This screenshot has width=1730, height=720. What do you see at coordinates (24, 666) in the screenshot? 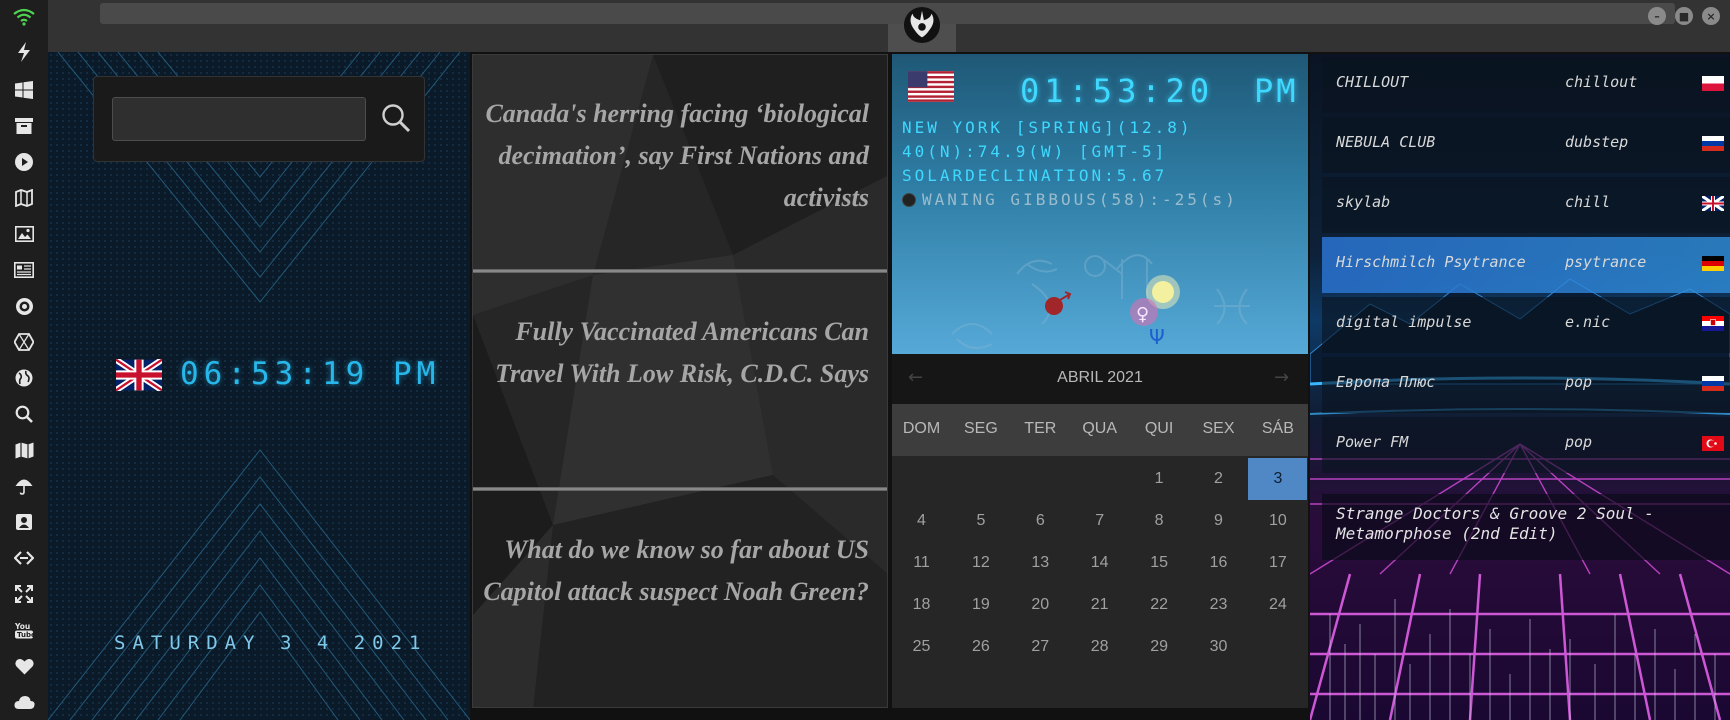
I see `heart-icon` at bounding box center [24, 666].